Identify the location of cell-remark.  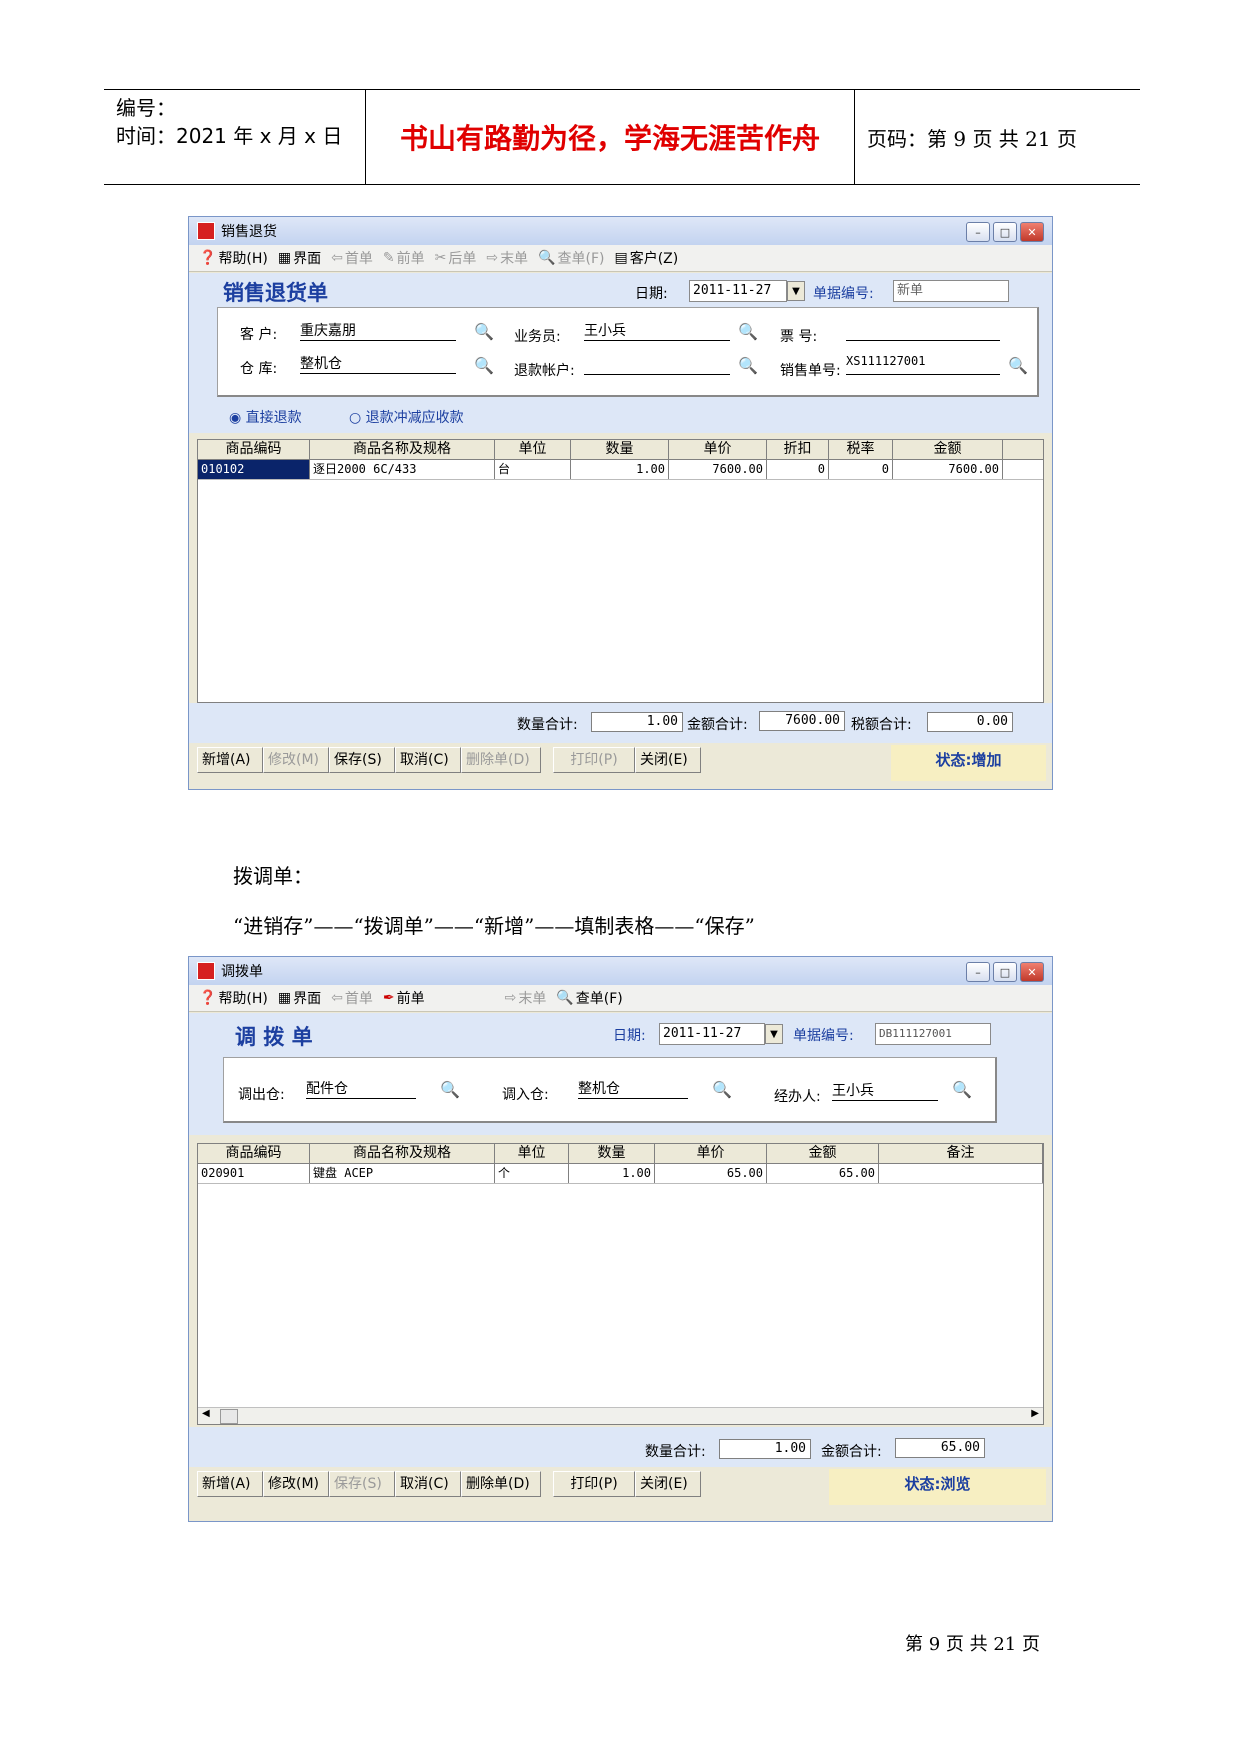
(961, 1173).